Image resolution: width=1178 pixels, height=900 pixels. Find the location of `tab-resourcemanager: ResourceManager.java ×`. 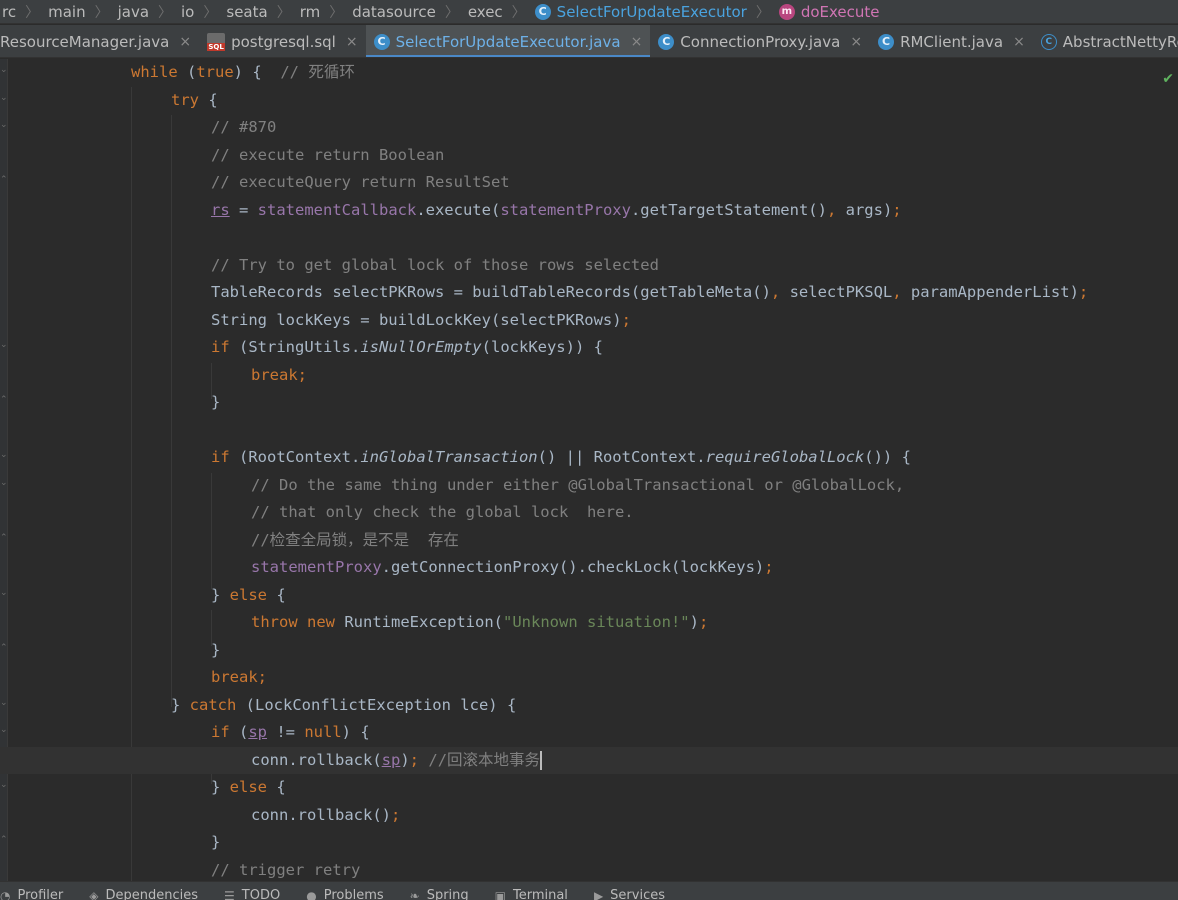

tab-resourcemanager: ResourceManager.java × is located at coordinates (99, 41).